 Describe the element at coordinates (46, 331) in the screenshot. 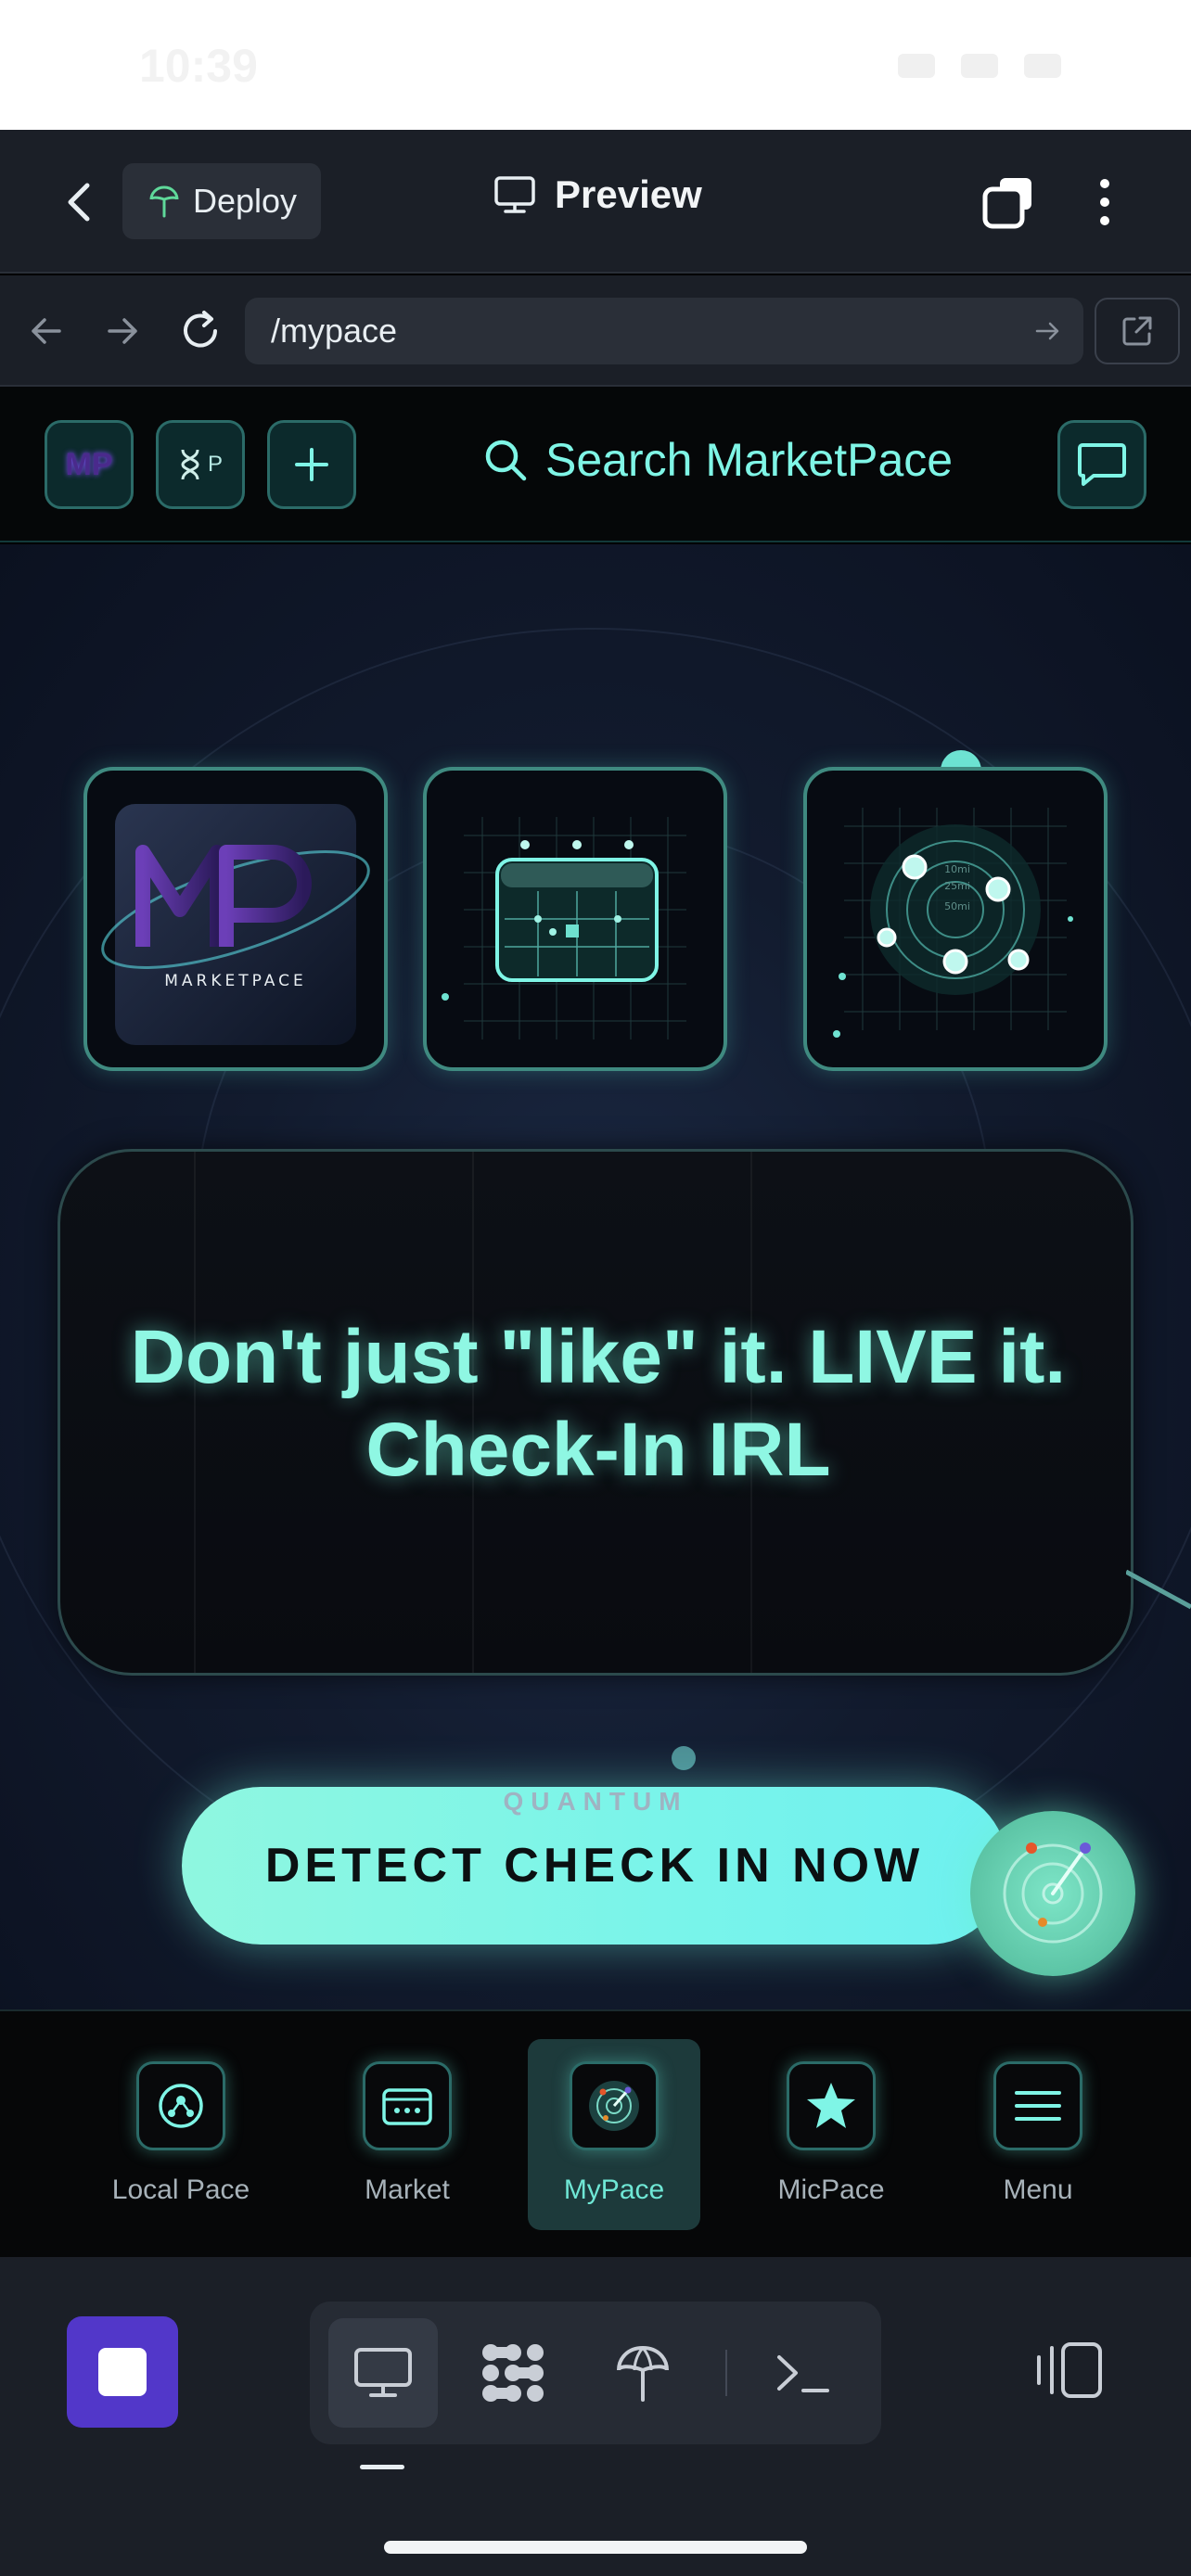

I see `browser-back-icon` at that location.